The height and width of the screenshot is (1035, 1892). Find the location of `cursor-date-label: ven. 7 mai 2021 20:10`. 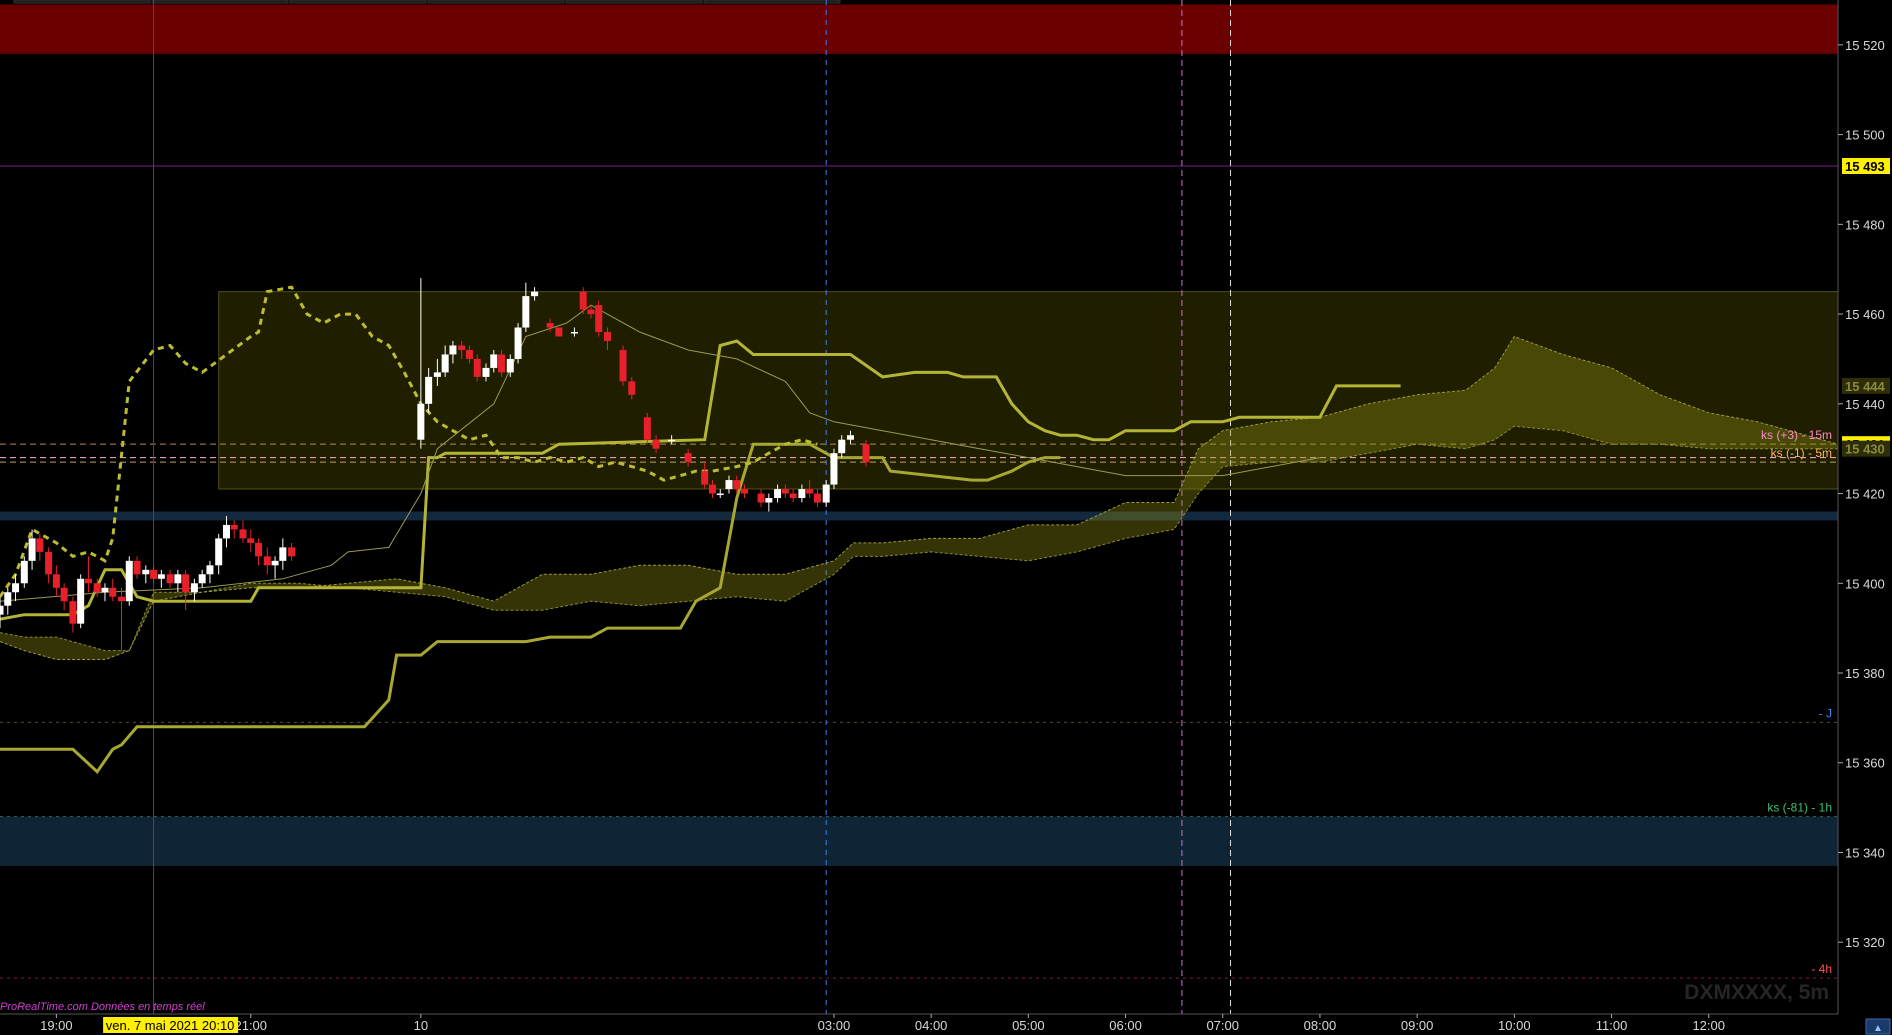

cursor-date-label: ven. 7 mai 2021 20:10 is located at coordinates (170, 1025).